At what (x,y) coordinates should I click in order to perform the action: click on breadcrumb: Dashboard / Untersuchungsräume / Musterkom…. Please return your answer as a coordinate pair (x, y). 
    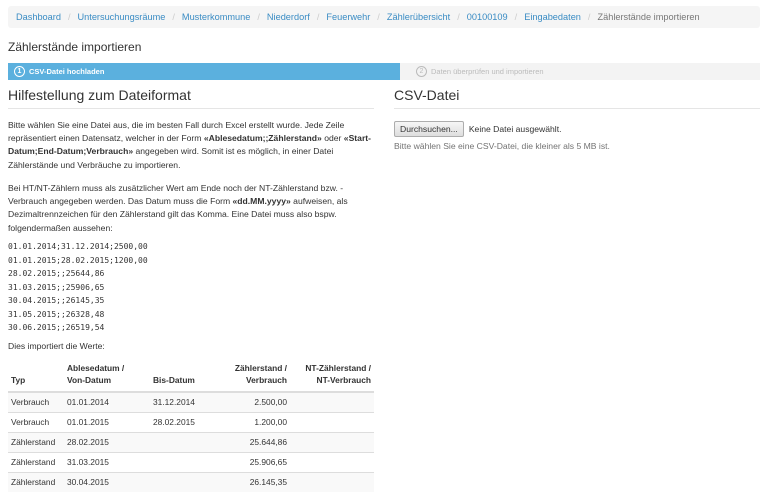
    Looking at the image, I should click on (384, 17).